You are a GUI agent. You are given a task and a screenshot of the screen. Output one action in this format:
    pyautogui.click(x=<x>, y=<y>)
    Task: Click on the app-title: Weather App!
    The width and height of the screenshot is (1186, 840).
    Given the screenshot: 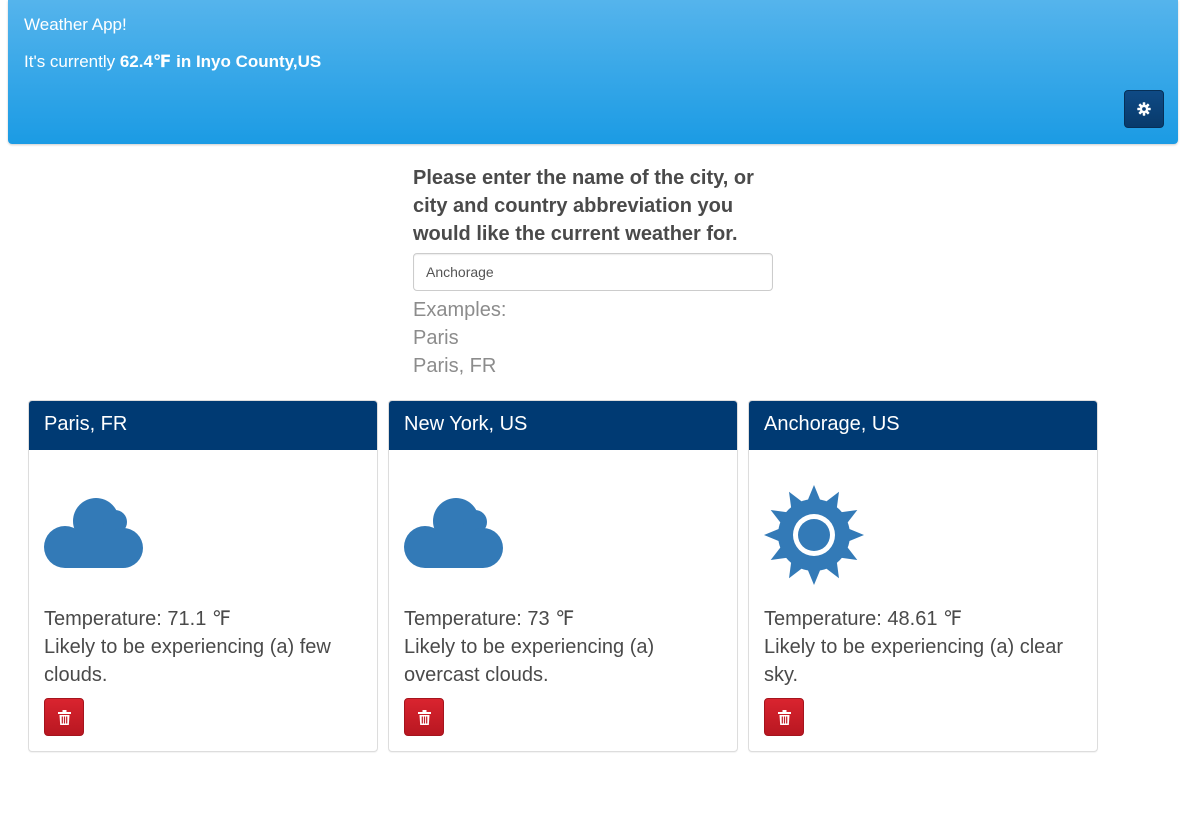 What is the action you would take?
    pyautogui.click(x=75, y=24)
    